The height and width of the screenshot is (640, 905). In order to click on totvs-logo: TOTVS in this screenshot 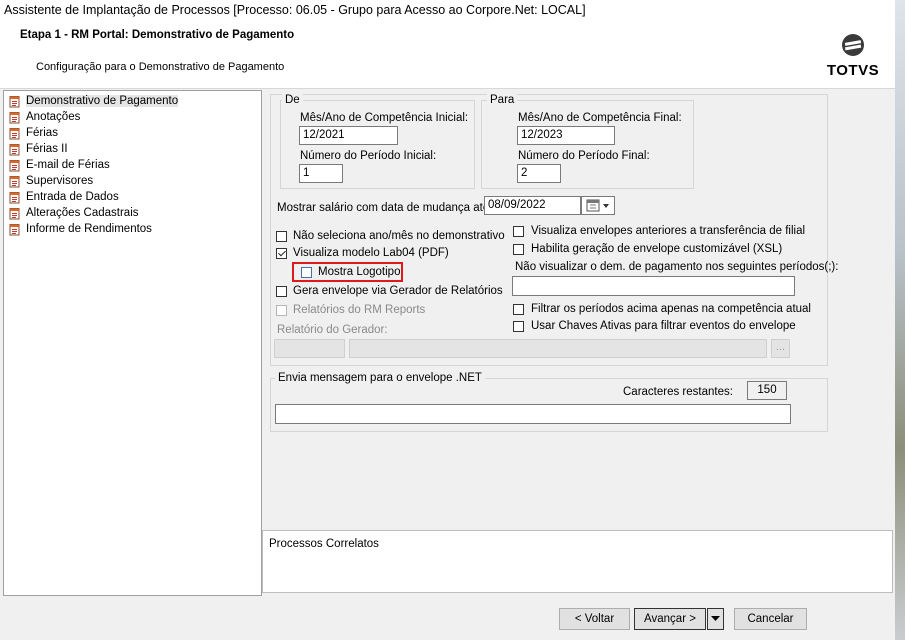, I will do `click(853, 57)`.